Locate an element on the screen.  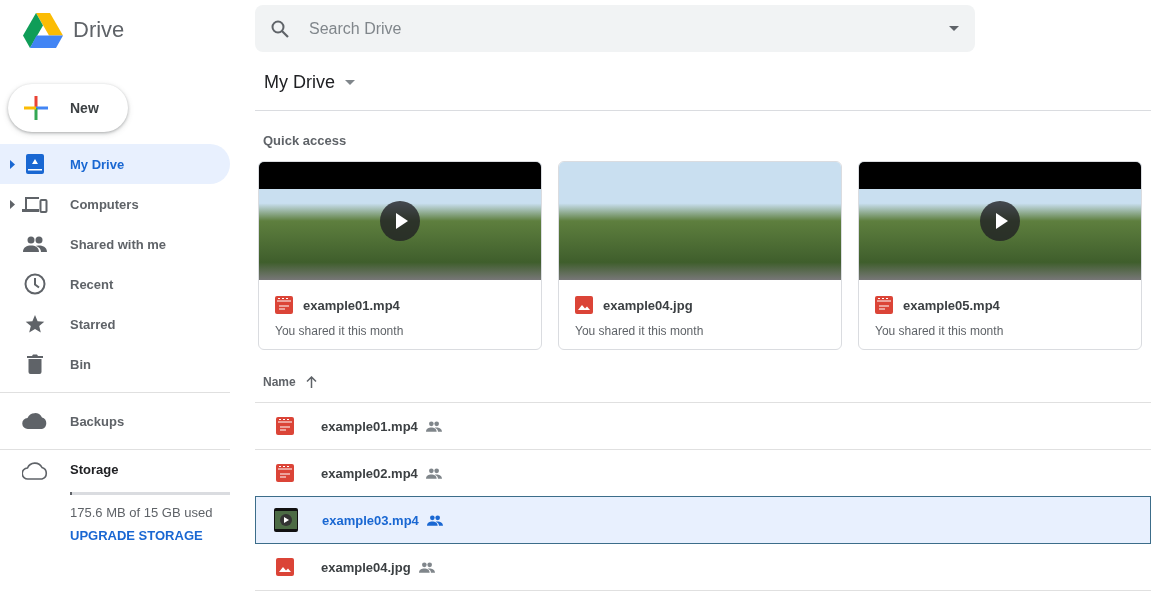
section-title: Quick access is located at coordinates (305, 141).